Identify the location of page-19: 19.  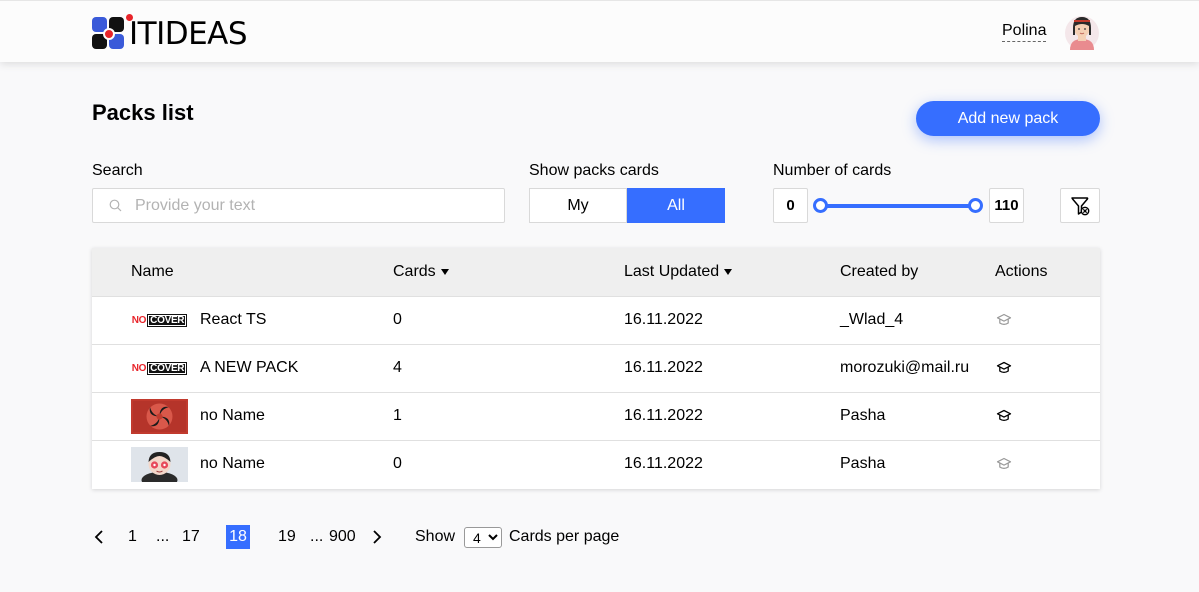
(287, 537).